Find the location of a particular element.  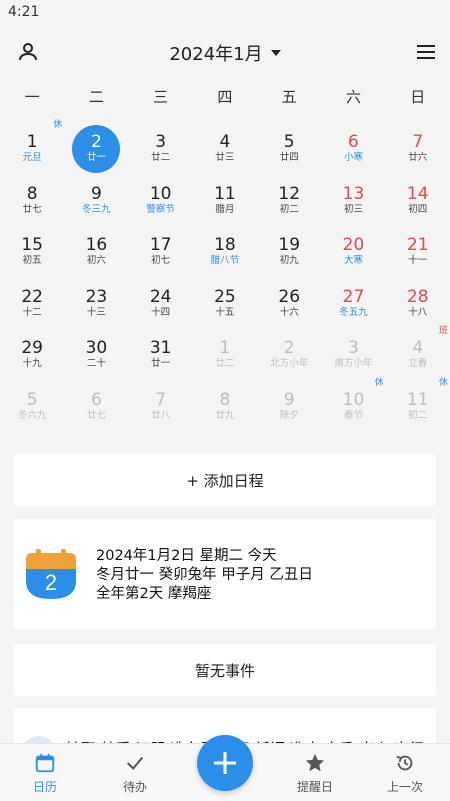

day-number: 22 is located at coordinates (32, 296).